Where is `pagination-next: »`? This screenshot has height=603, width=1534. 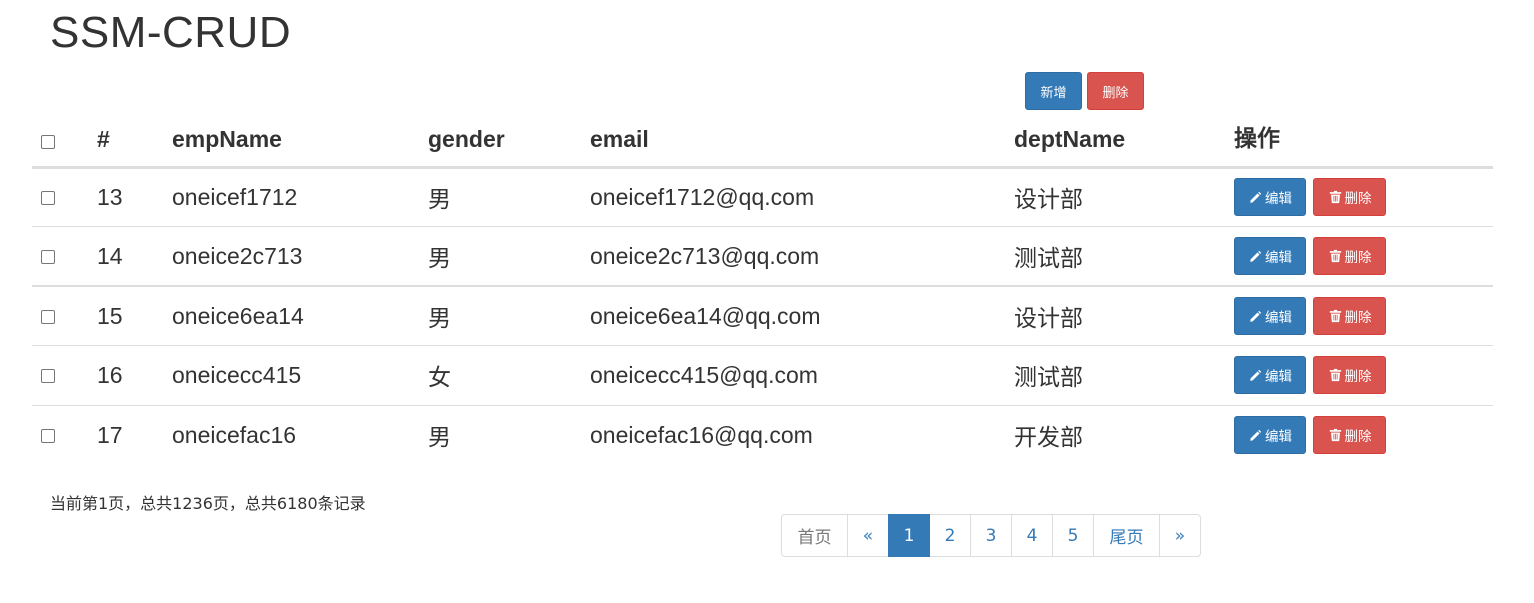
pagination-next: » is located at coordinates (1180, 535).